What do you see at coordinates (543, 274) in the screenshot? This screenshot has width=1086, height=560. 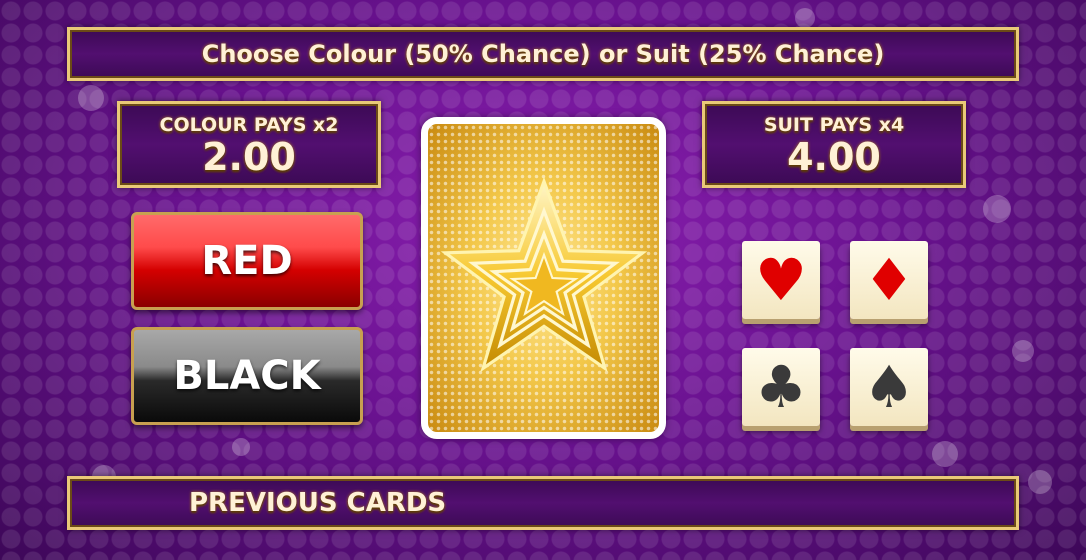 I see `star-icon` at bounding box center [543, 274].